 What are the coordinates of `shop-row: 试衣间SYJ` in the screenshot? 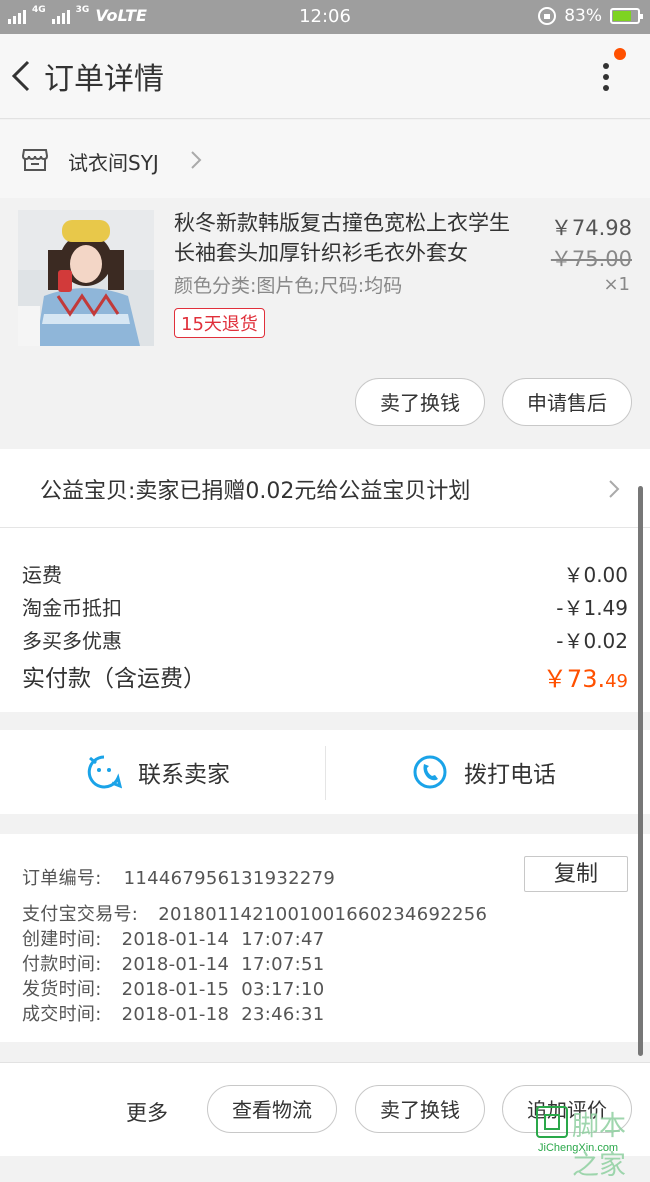 It's located at (325, 159).